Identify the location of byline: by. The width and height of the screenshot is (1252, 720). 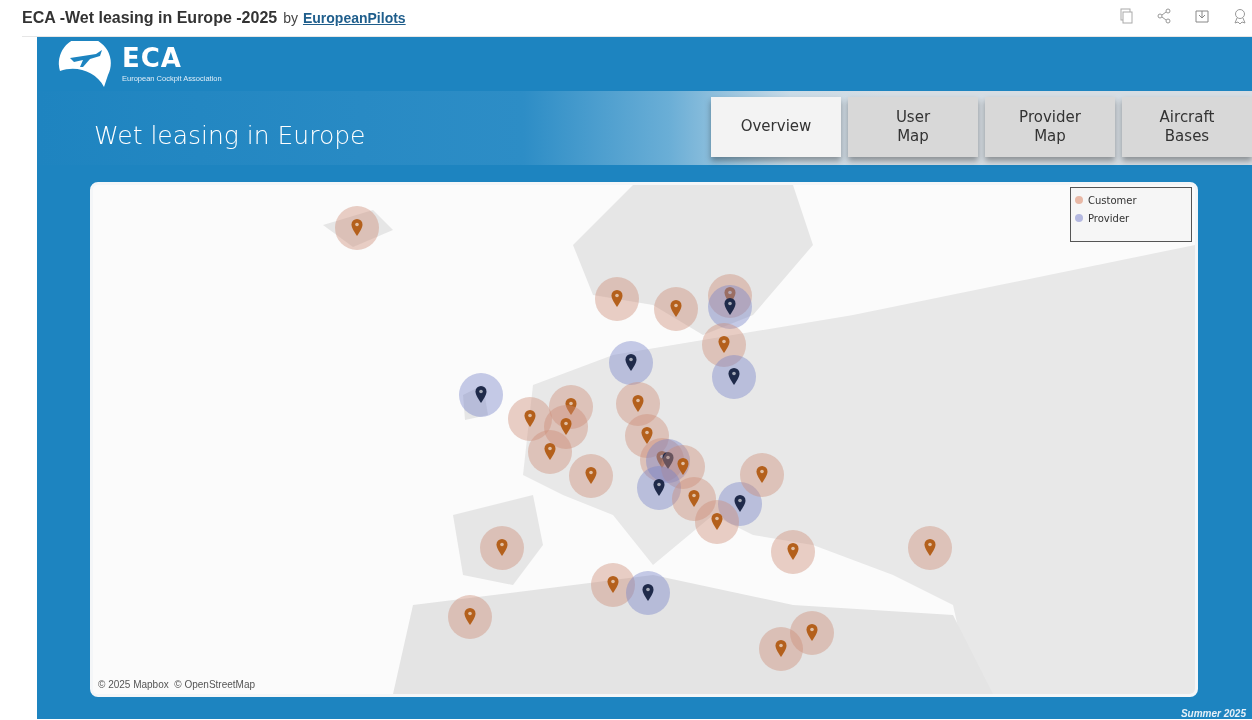
(290, 18).